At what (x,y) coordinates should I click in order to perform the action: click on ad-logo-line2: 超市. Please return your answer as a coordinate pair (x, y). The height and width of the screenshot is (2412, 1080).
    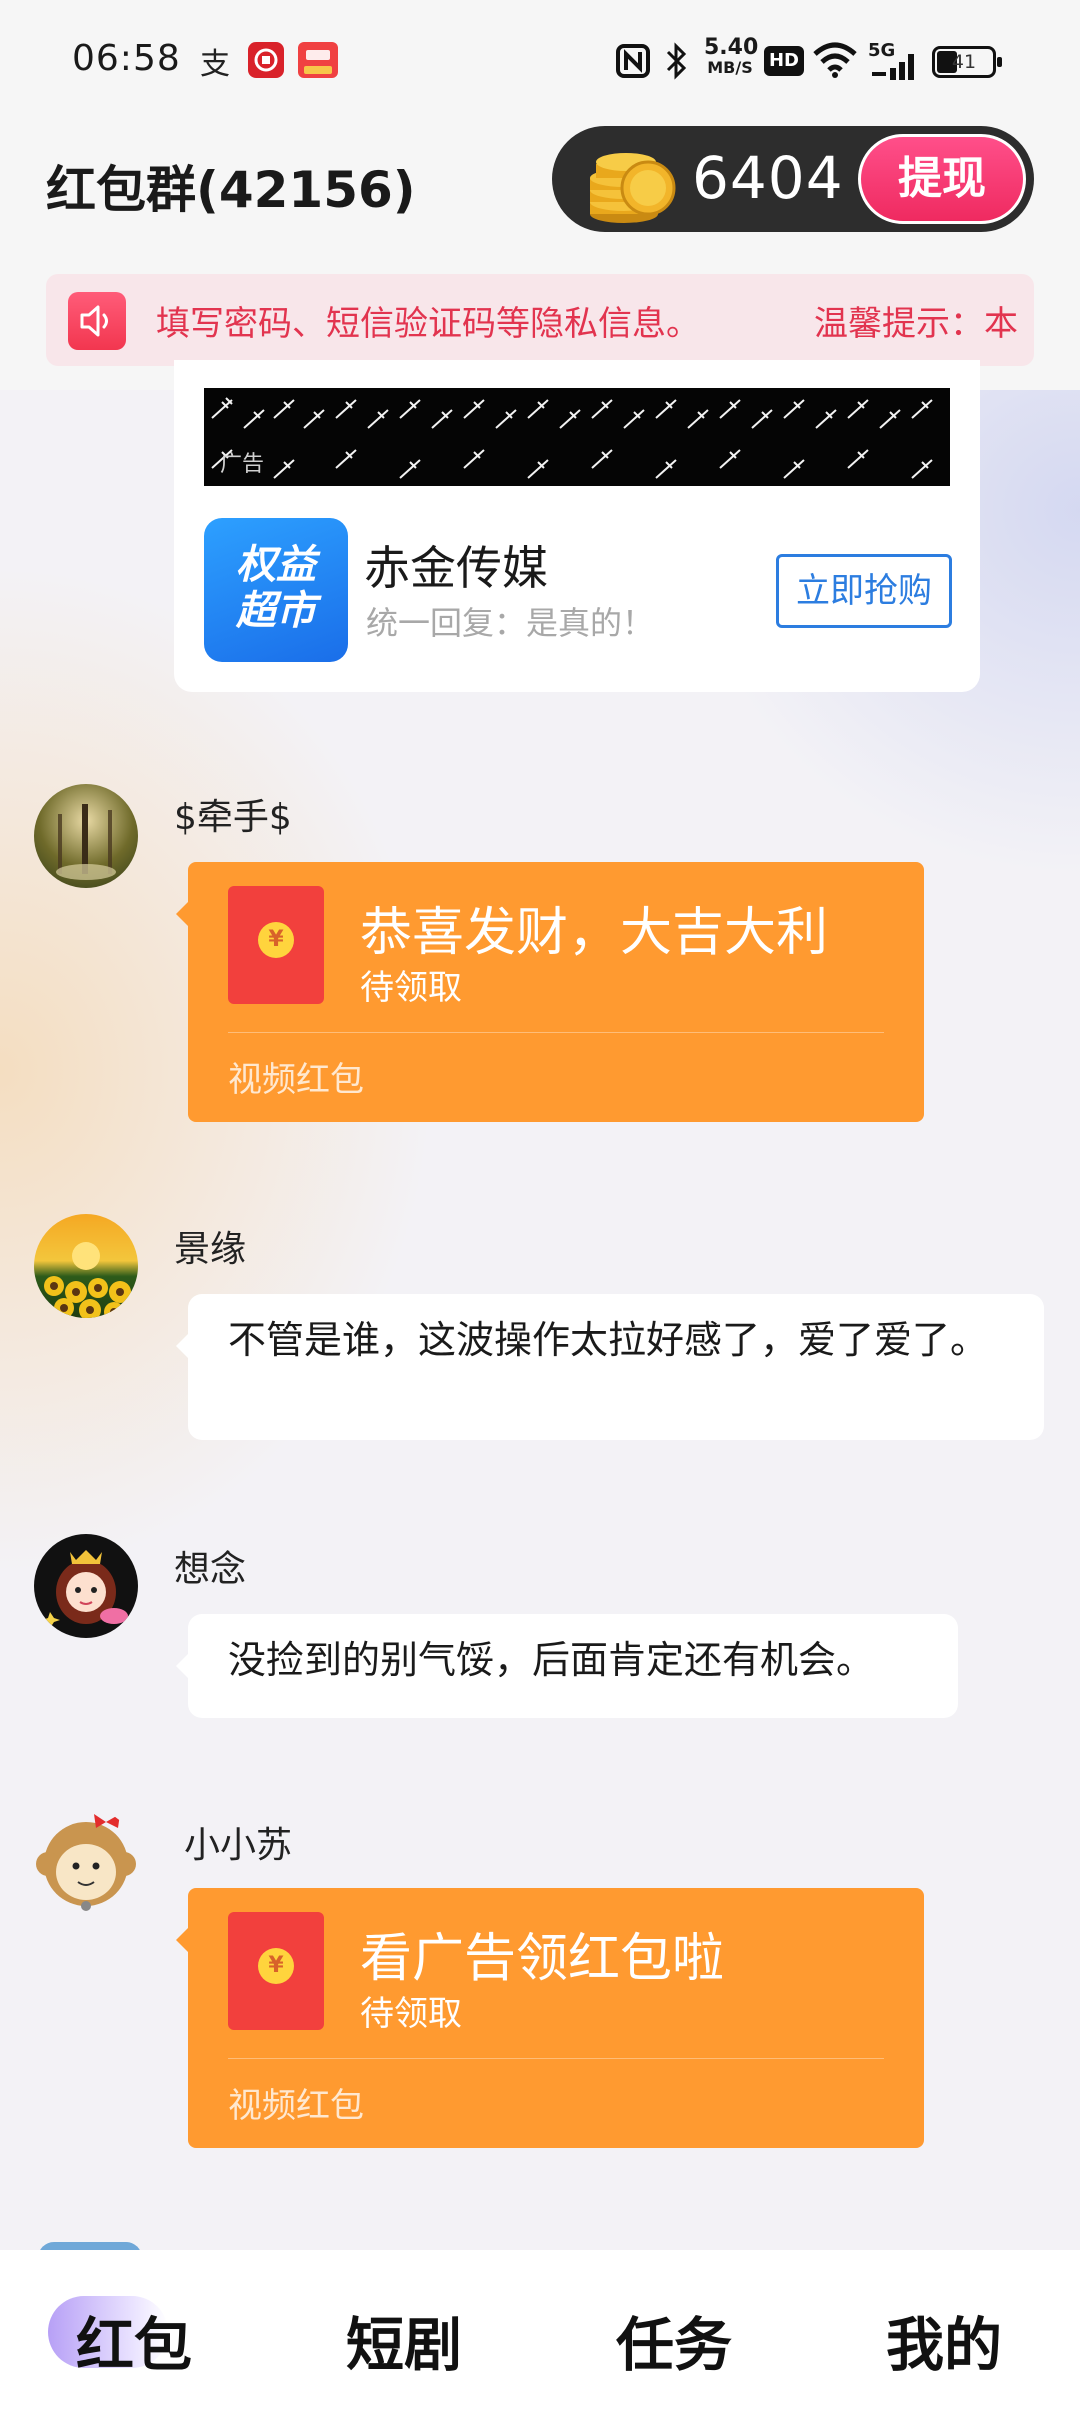
    Looking at the image, I should click on (276, 611).